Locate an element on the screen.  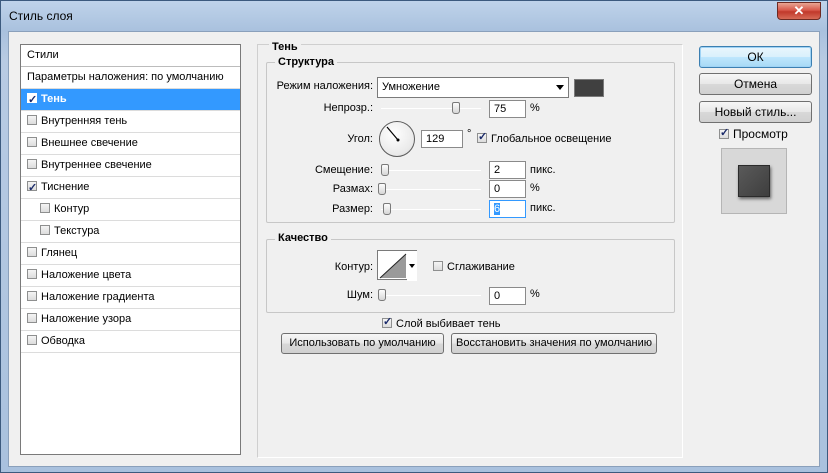
contour-picker is located at coordinates (397, 265).